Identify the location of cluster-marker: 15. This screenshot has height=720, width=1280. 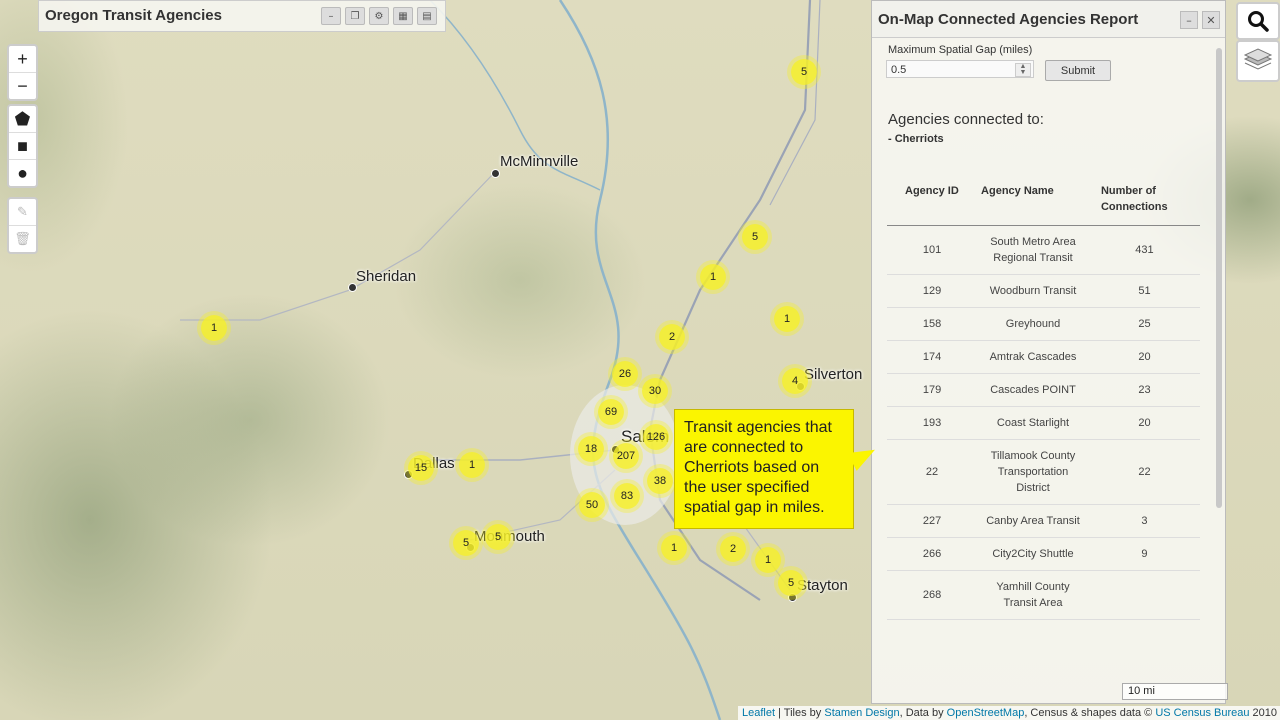
(421, 468).